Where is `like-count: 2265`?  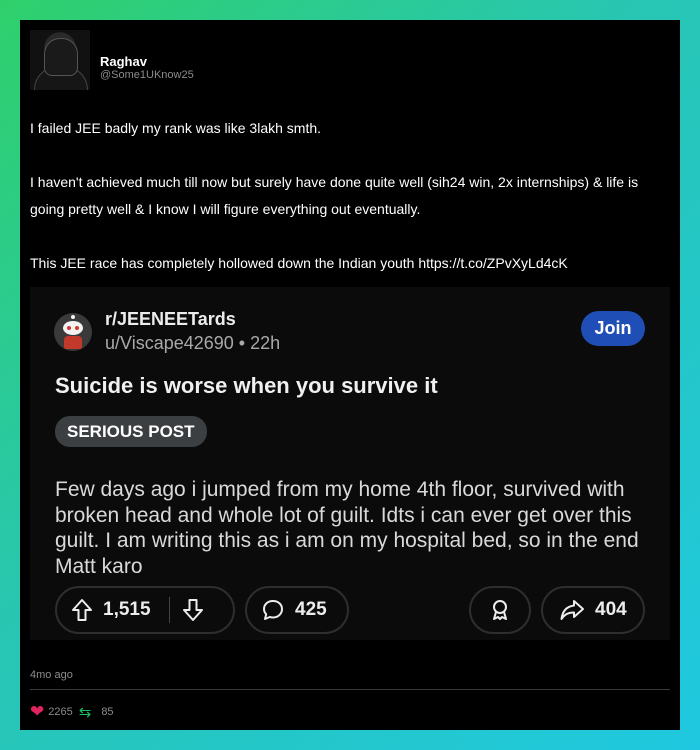 like-count: 2265 is located at coordinates (60, 712).